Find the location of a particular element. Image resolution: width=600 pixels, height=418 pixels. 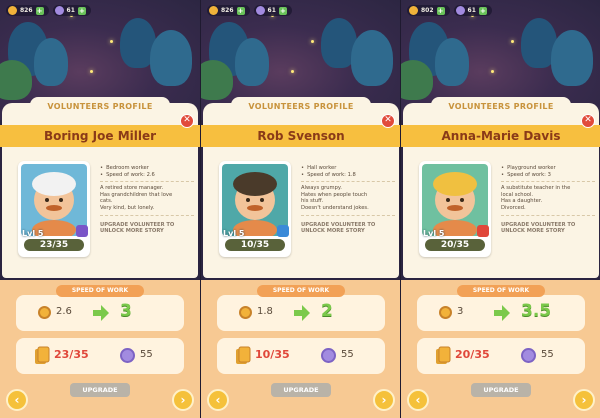

coin-amount: 802 is located at coordinates (427, 10).